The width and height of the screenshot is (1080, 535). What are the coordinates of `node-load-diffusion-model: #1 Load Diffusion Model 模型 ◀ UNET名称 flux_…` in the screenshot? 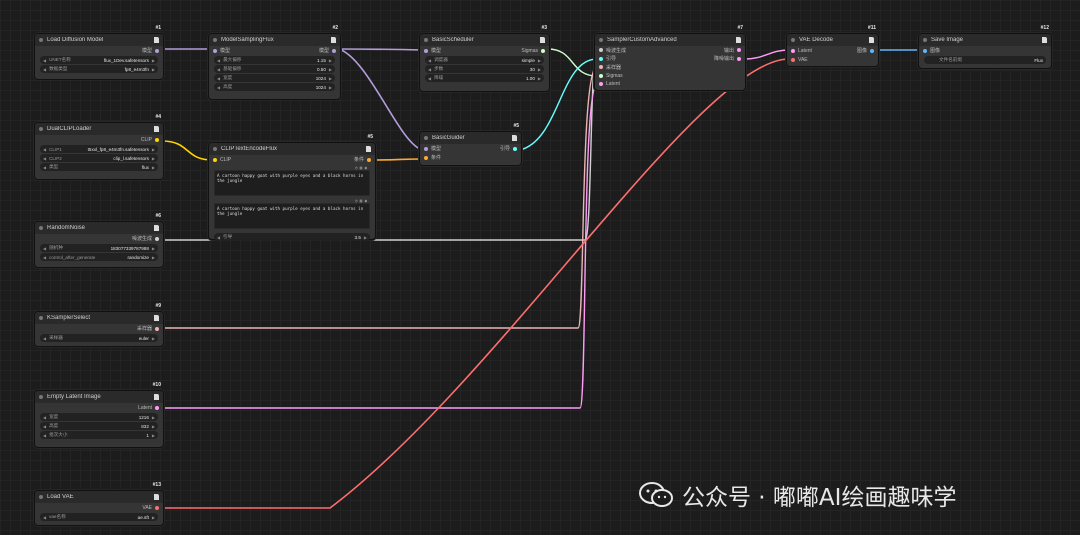 It's located at (99, 52).